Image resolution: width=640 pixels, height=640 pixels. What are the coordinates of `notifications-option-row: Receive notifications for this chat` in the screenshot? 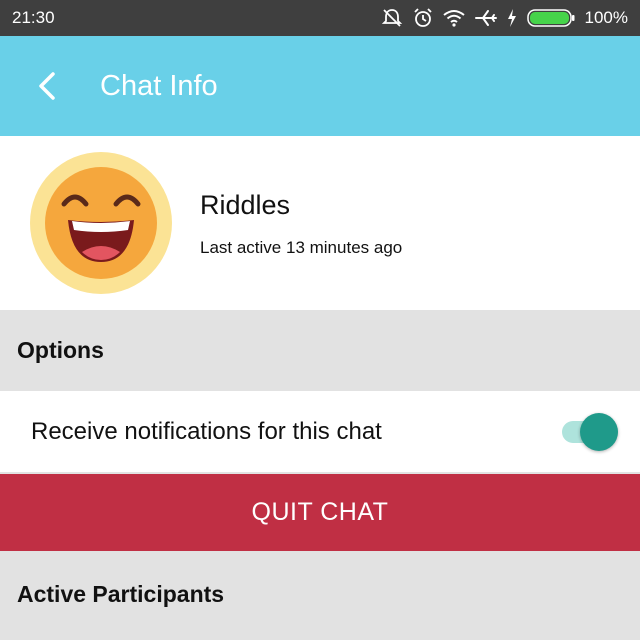 It's located at (320, 431).